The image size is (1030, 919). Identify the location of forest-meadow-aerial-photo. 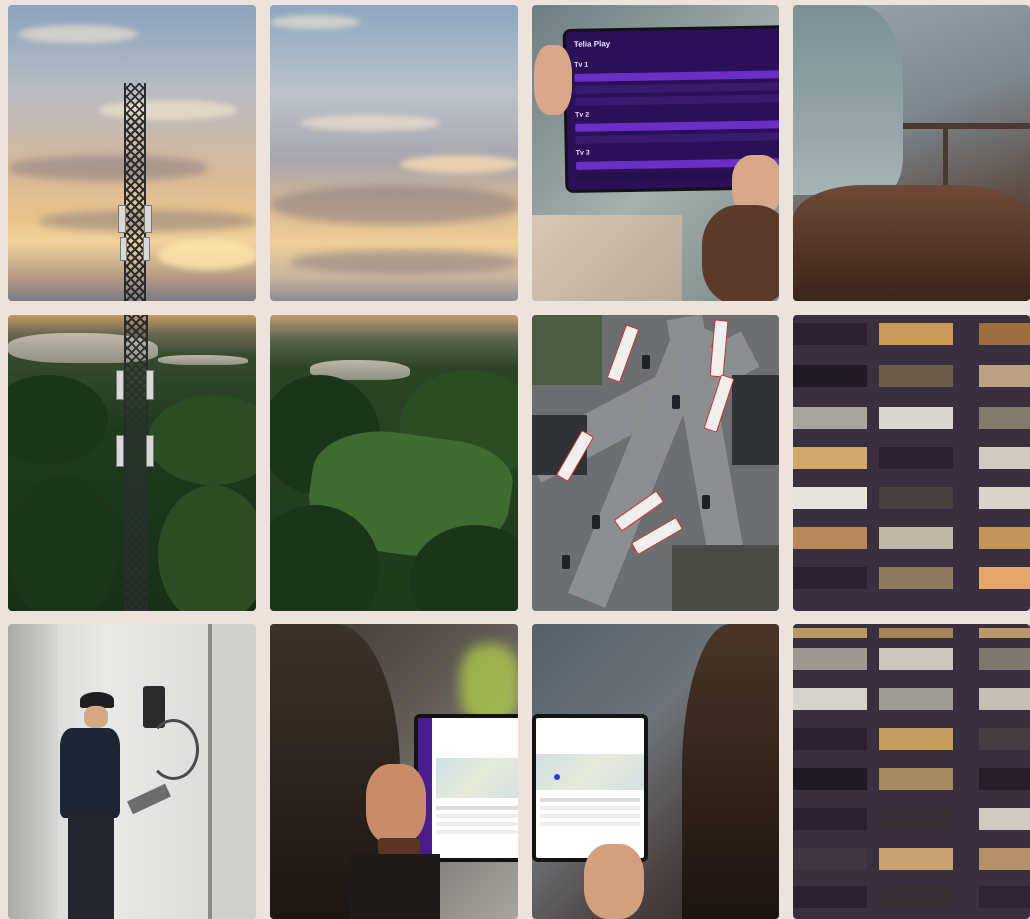
(394, 463).